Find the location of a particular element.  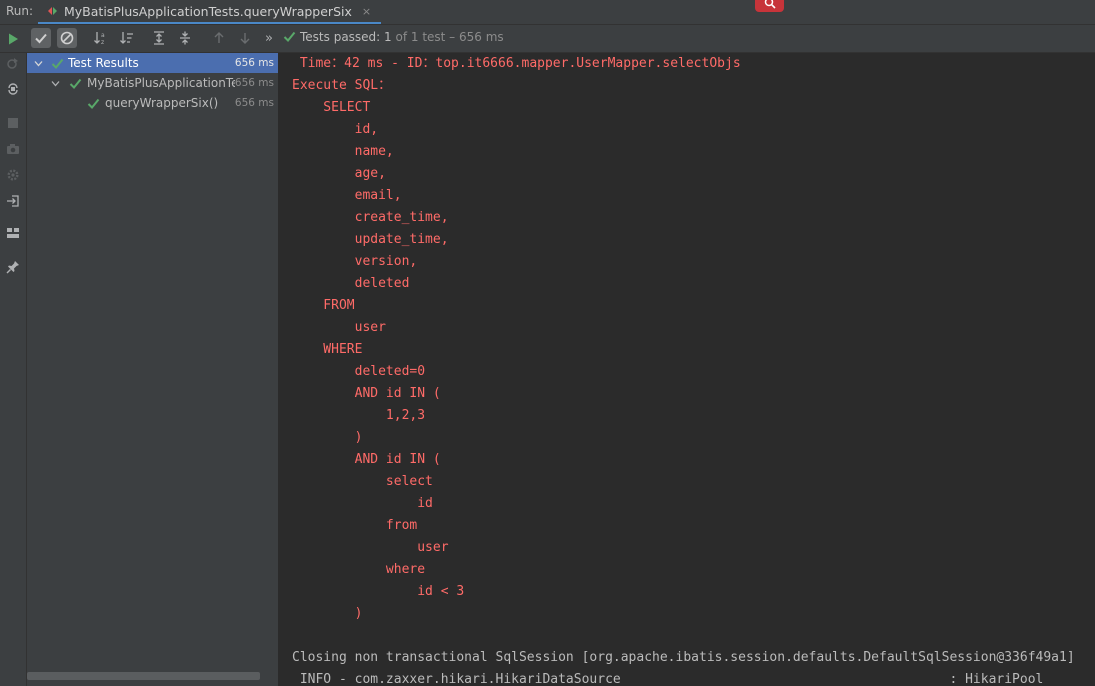

layout-icon is located at coordinates (13, 233).